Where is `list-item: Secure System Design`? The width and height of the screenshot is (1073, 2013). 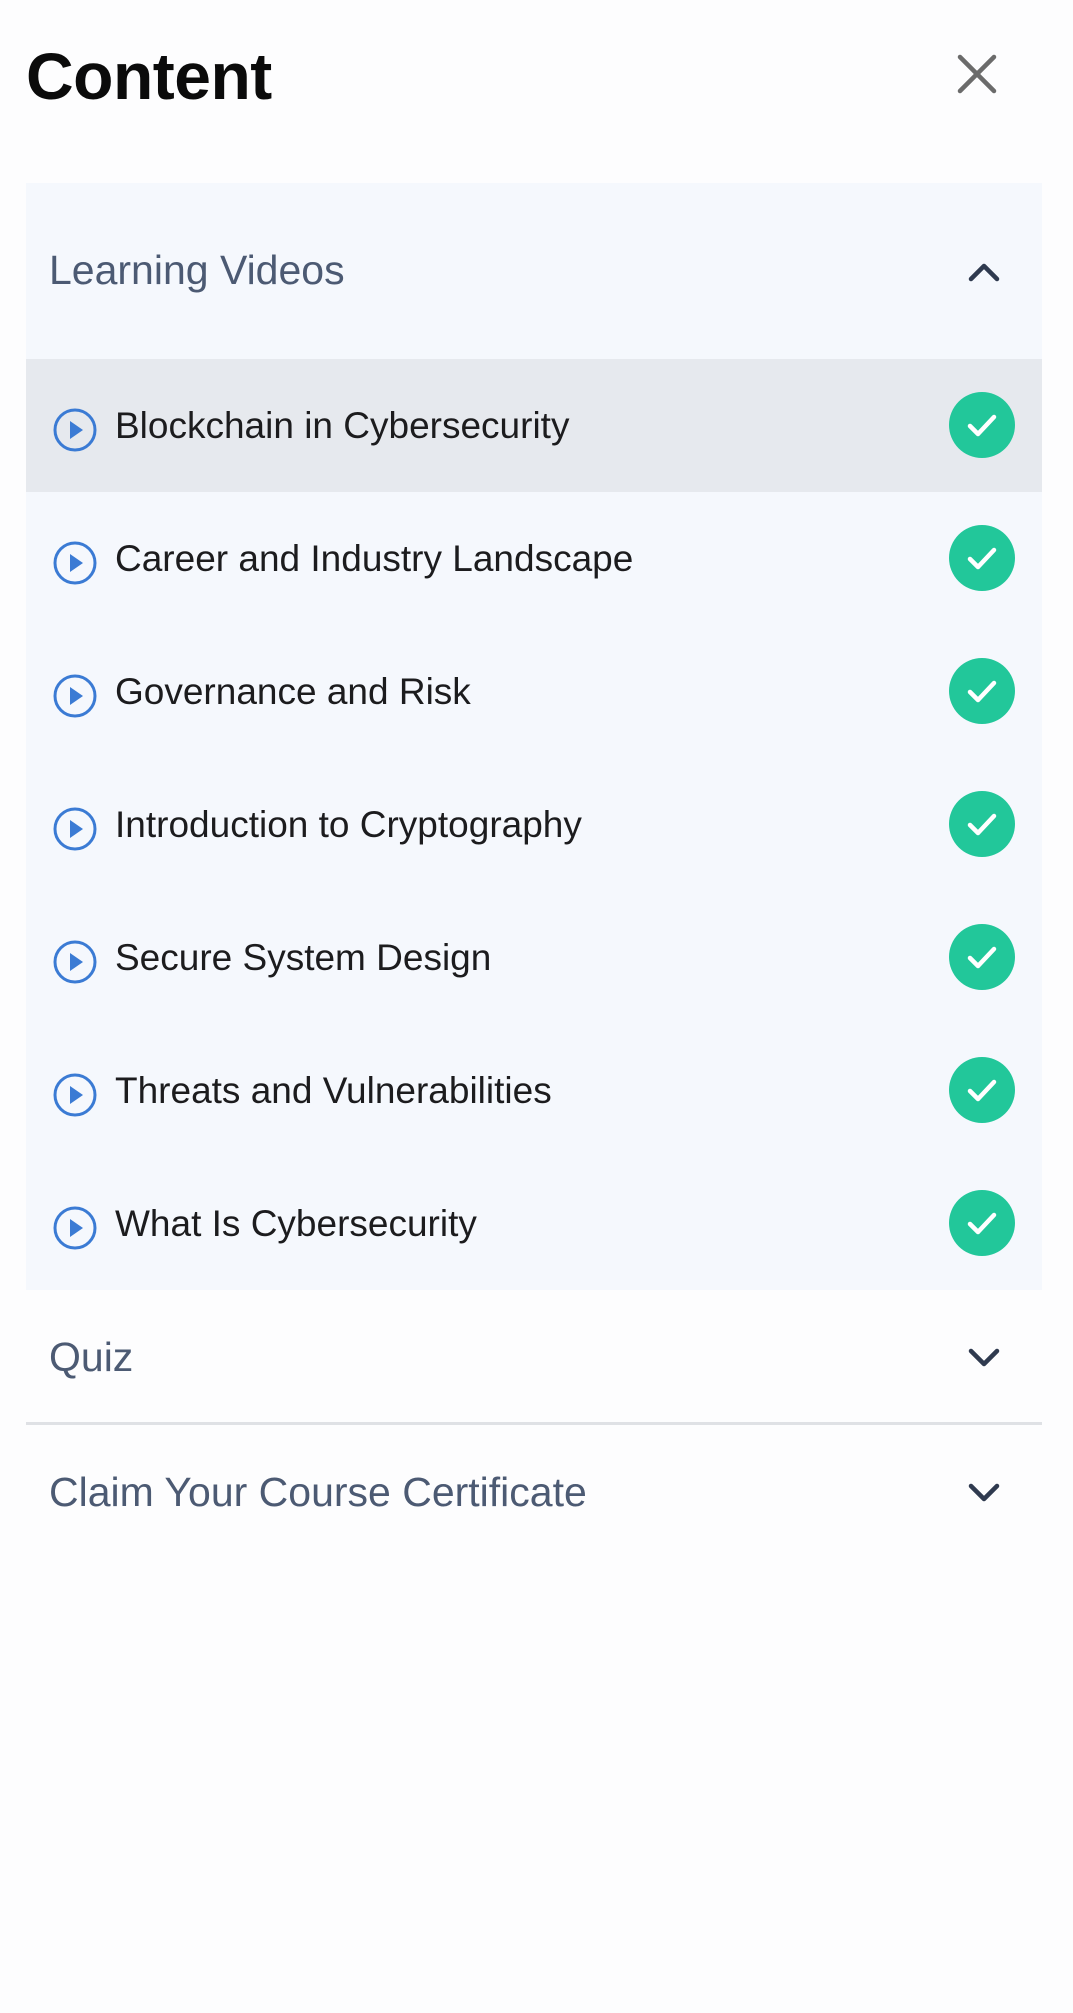
list-item: Secure System Design is located at coordinates (534, 957).